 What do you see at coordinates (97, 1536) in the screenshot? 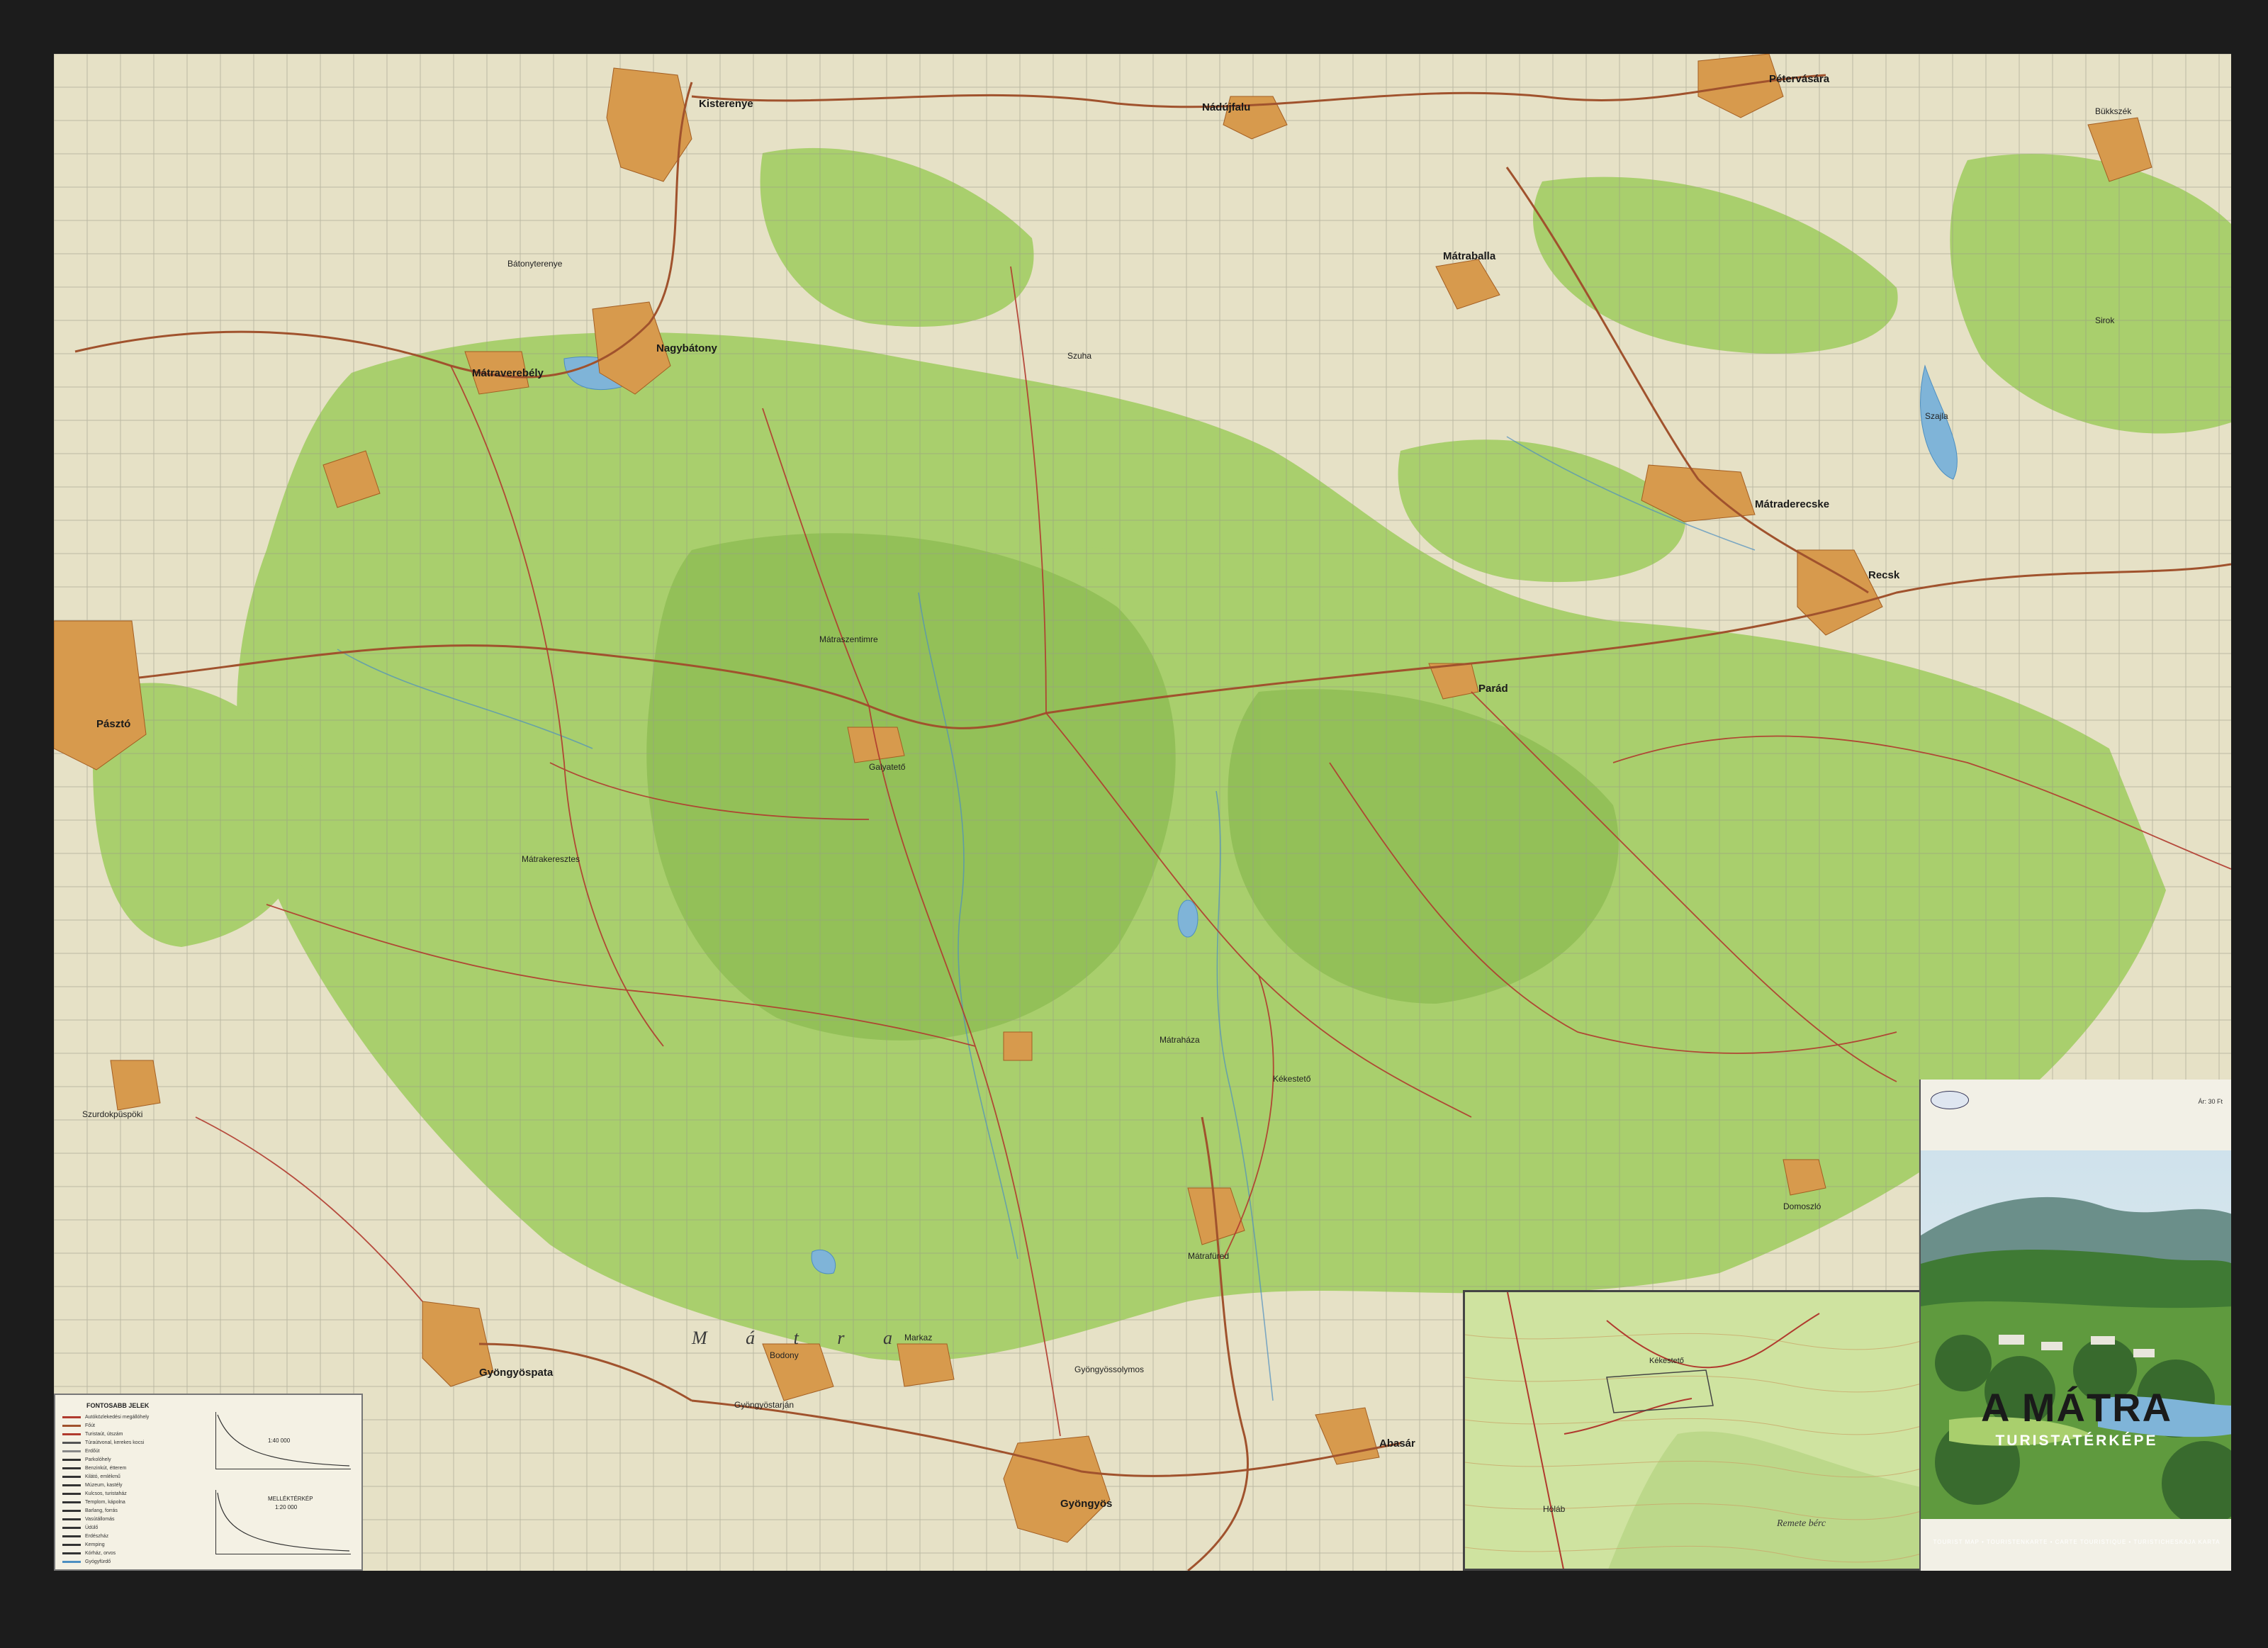
I see `legend-label: Erdészház` at bounding box center [97, 1536].